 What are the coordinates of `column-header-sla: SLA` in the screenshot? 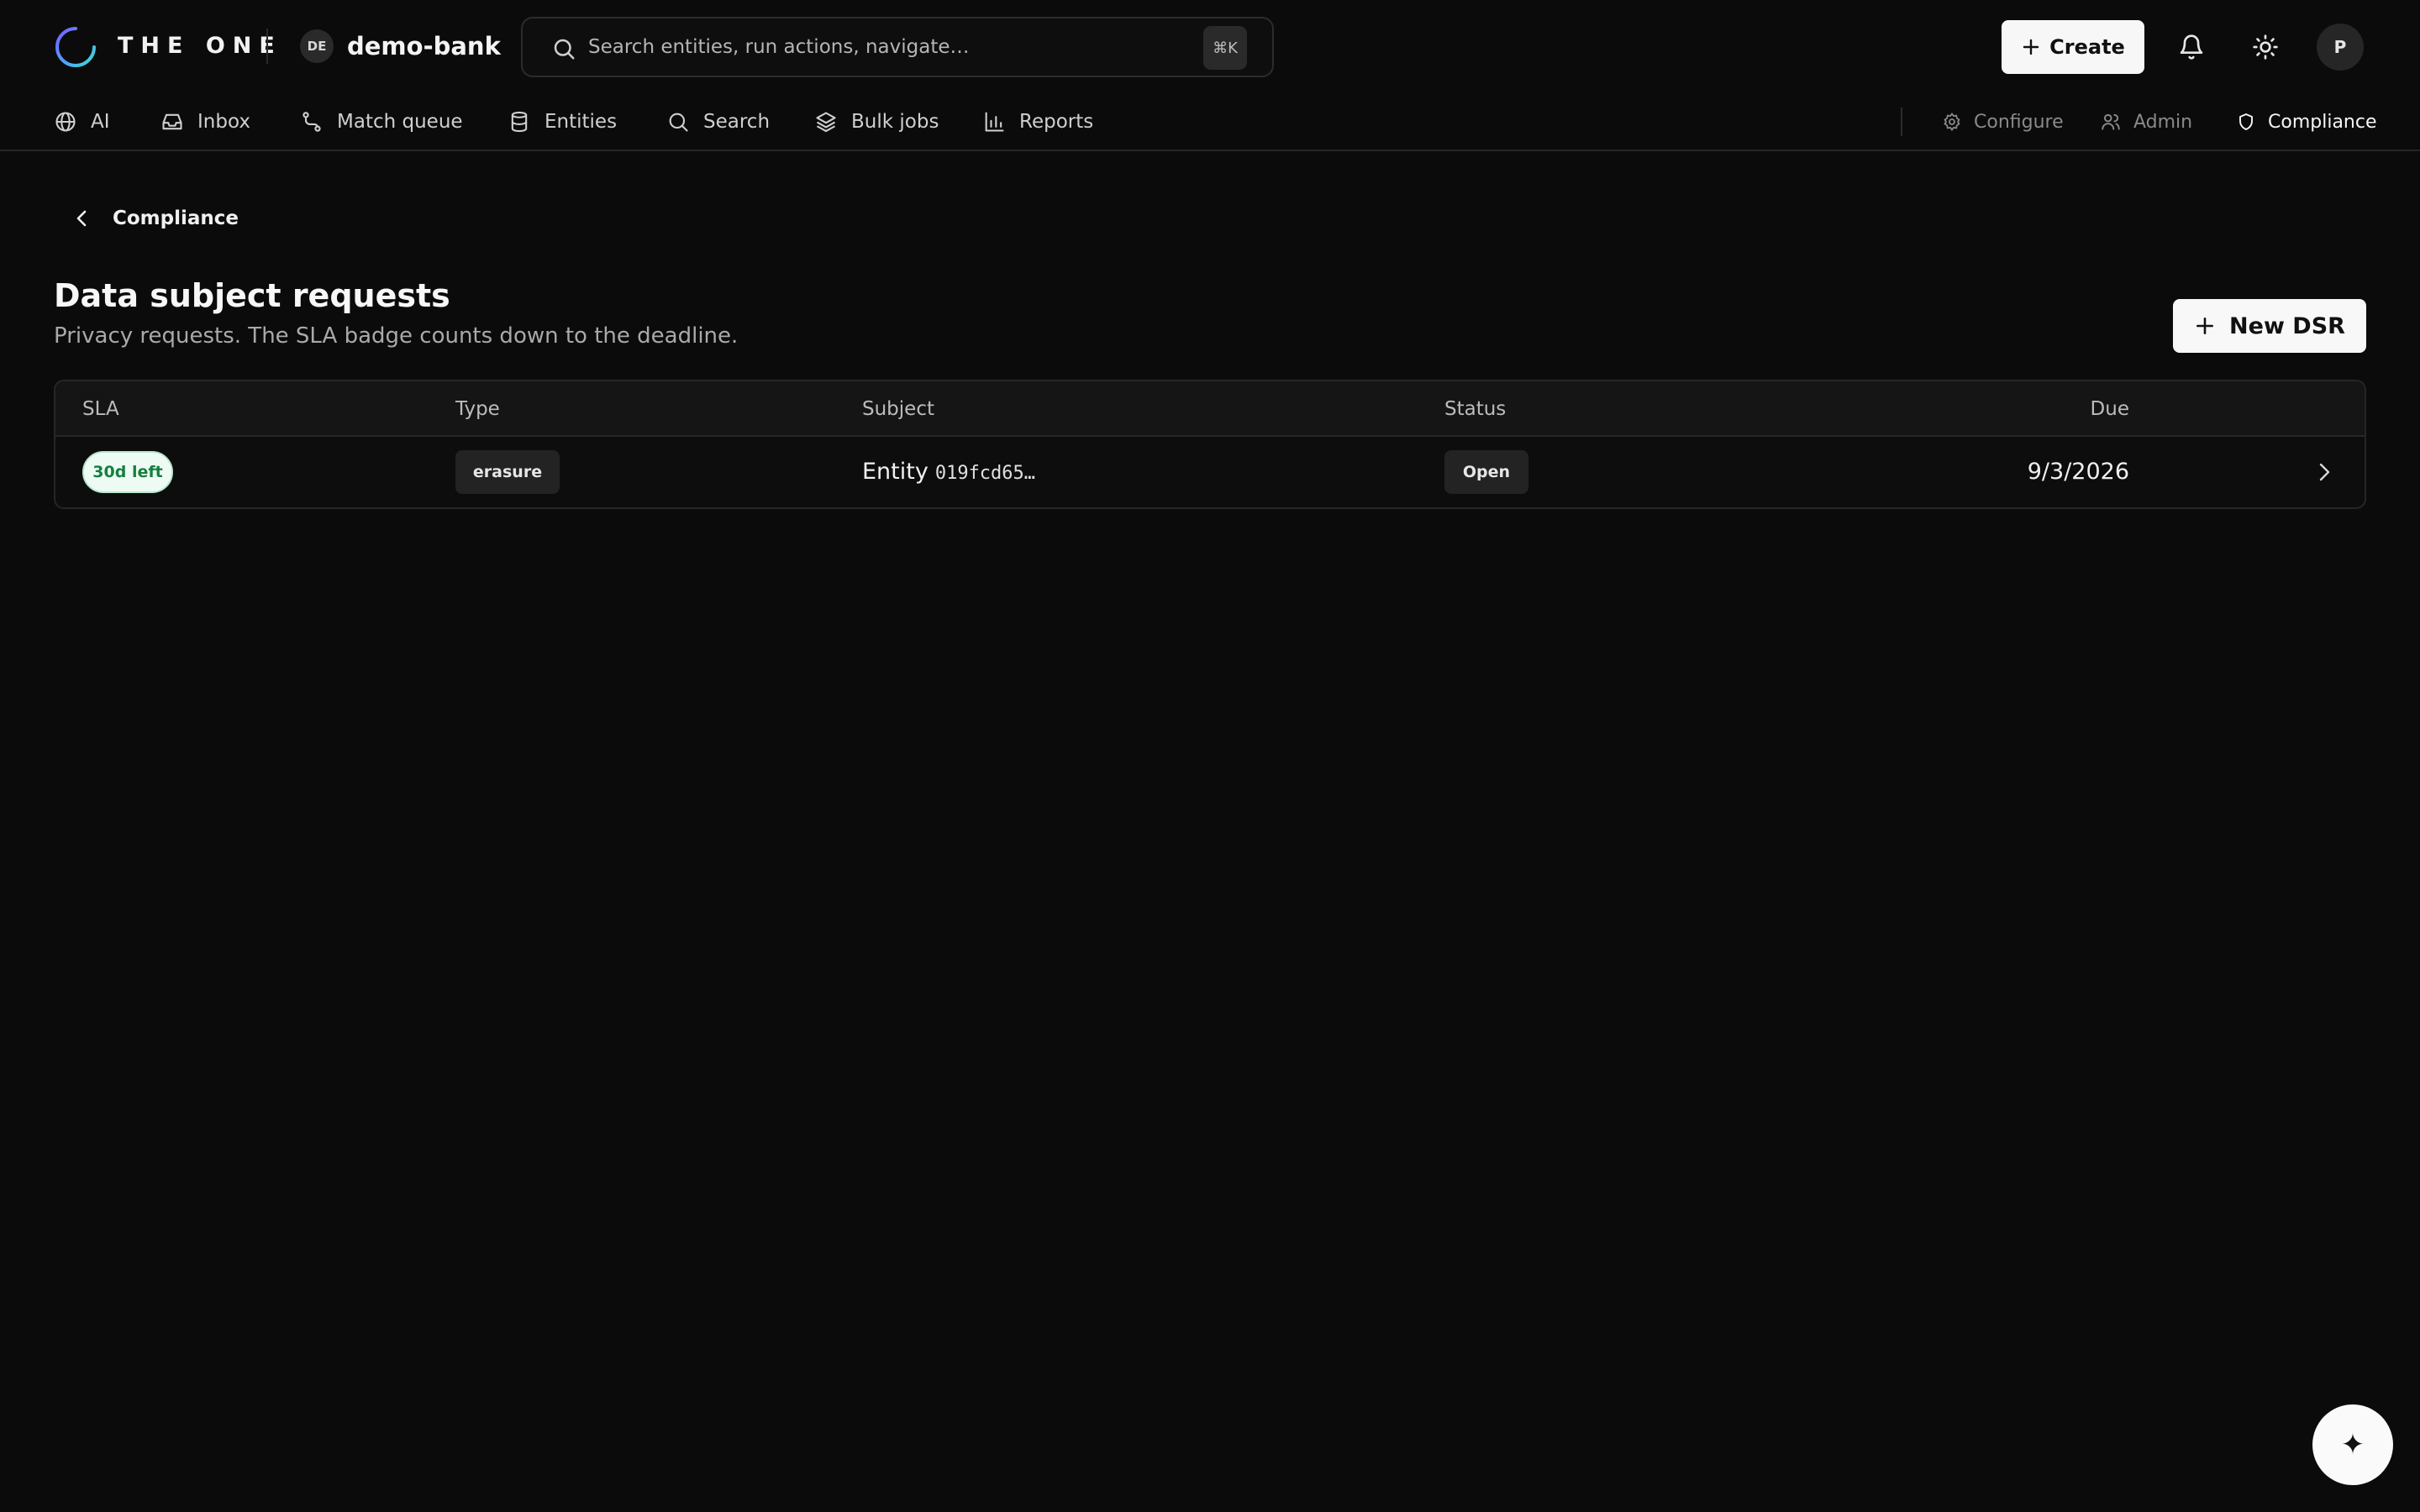 It's located at (100, 409).